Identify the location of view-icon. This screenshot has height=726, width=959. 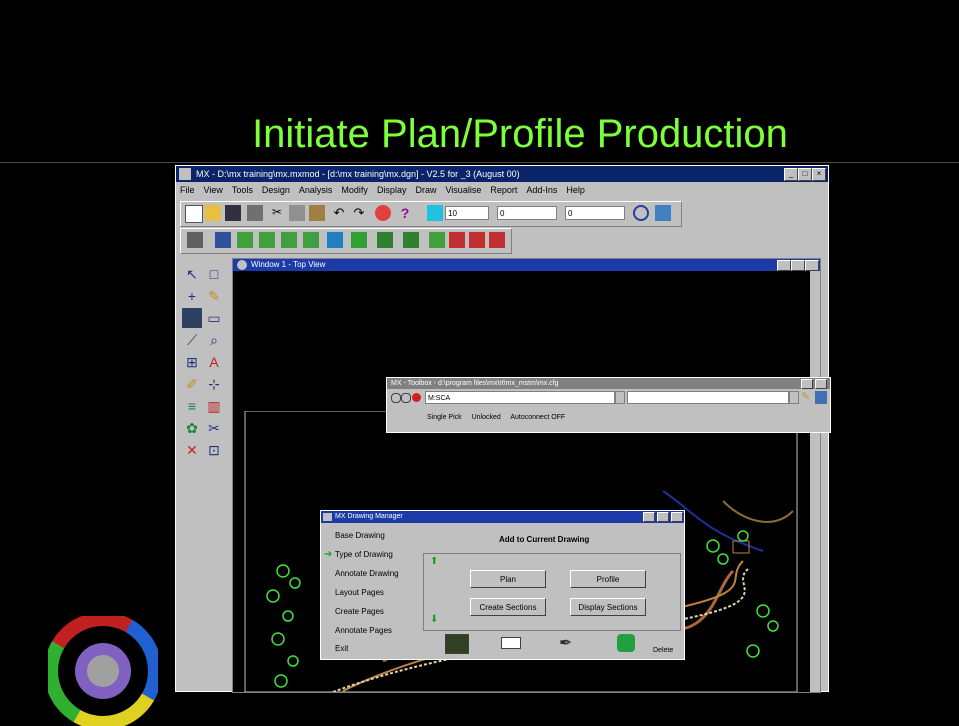
(192, 318).